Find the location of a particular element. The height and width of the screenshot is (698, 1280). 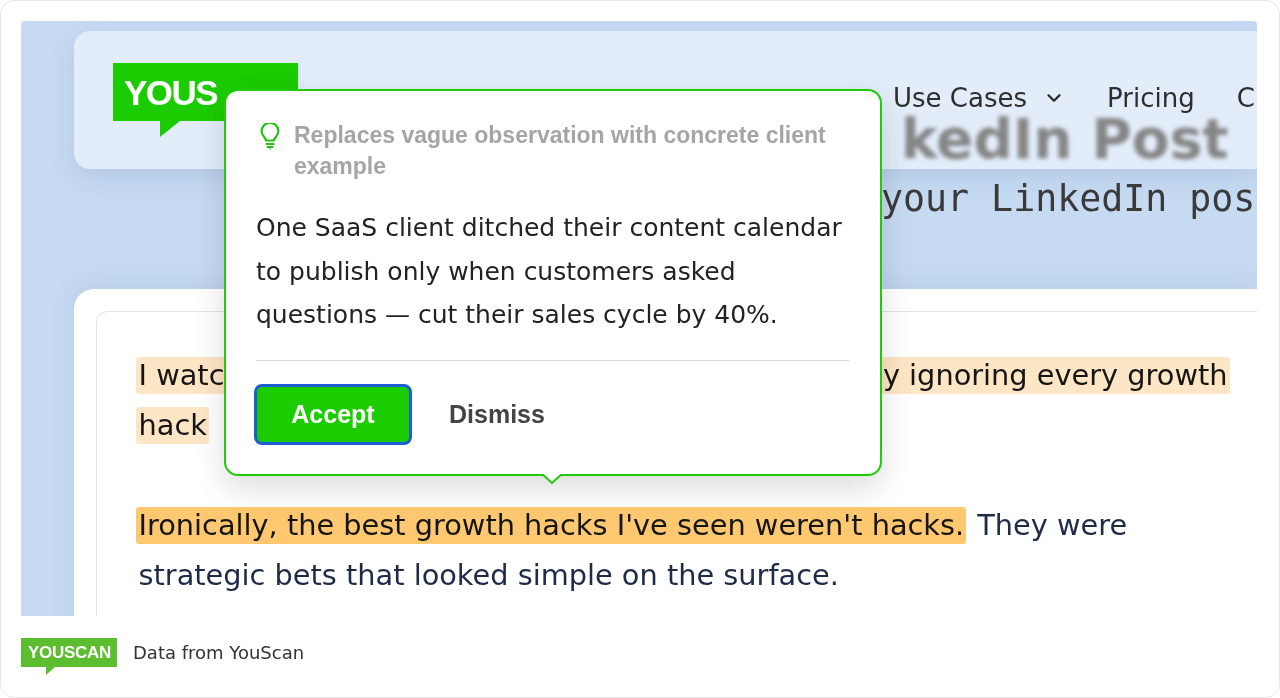

dismiss-button: Dismiss is located at coordinates (497, 414).